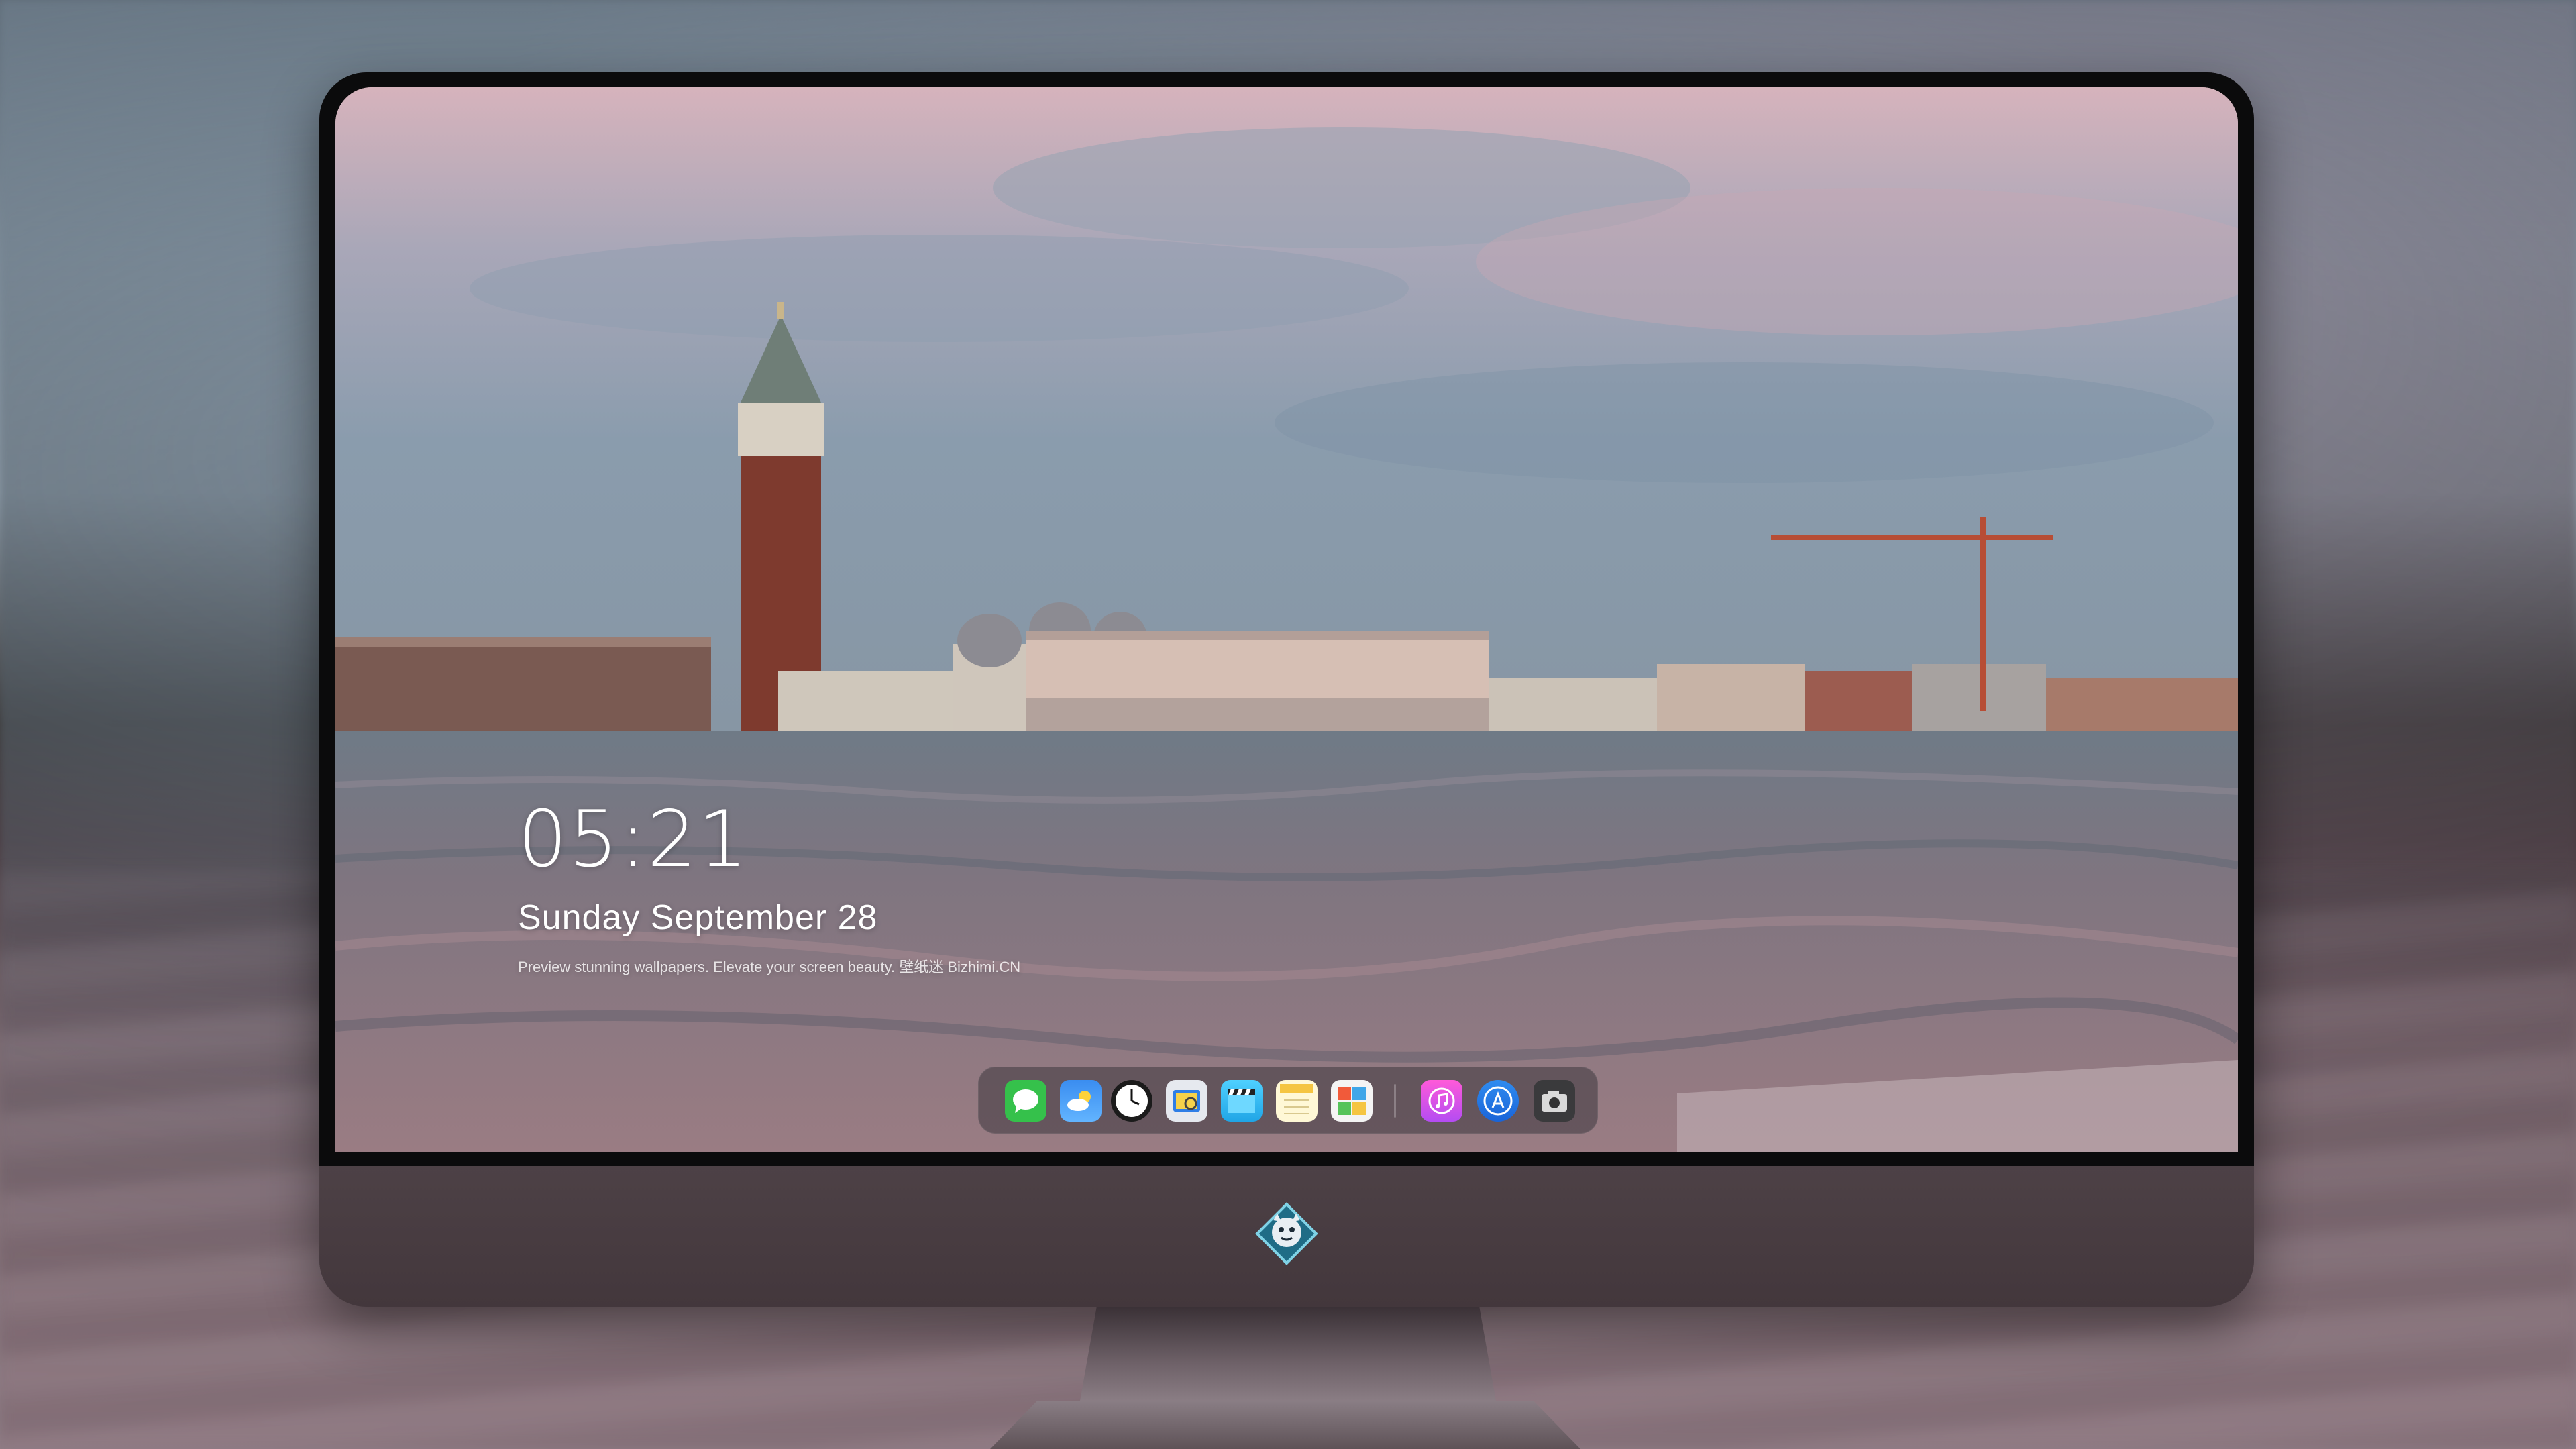 This screenshot has width=2576, height=1449. Describe the element at coordinates (1297, 1101) in the screenshot. I see `notes-icon` at that location.